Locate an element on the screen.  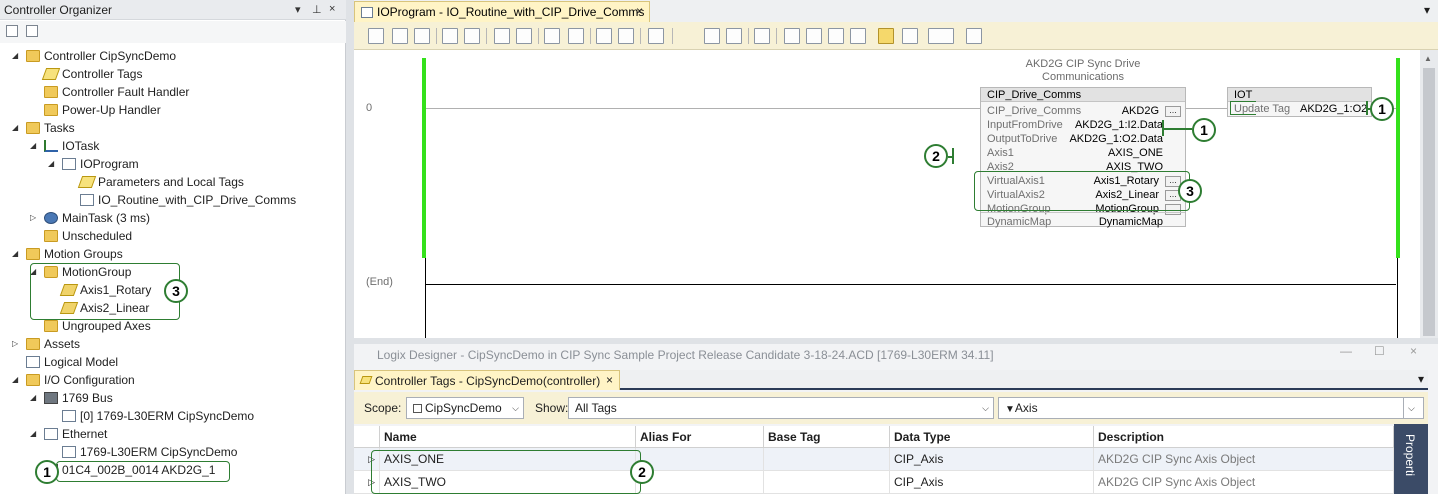
collapse-all-icon is located at coordinates (12, 31).